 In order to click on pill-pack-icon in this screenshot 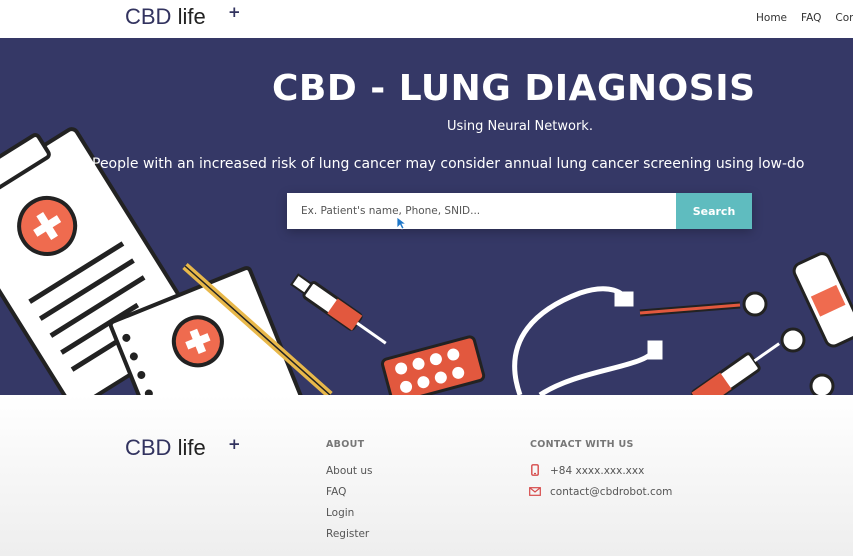, I will do `click(433, 365)`.